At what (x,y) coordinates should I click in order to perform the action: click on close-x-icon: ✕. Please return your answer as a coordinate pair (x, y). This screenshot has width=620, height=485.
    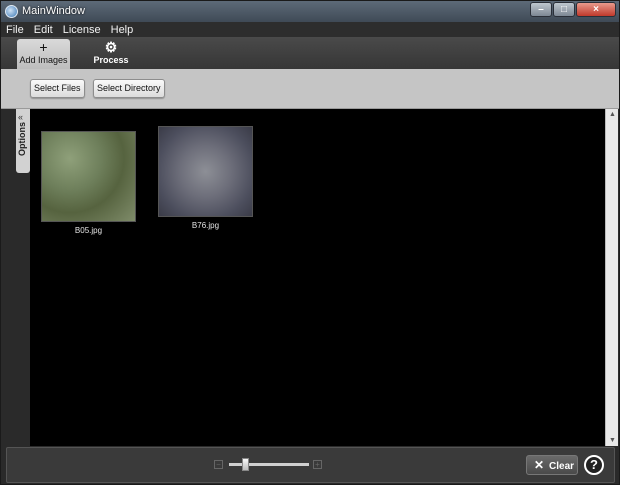
    Looking at the image, I should click on (539, 465).